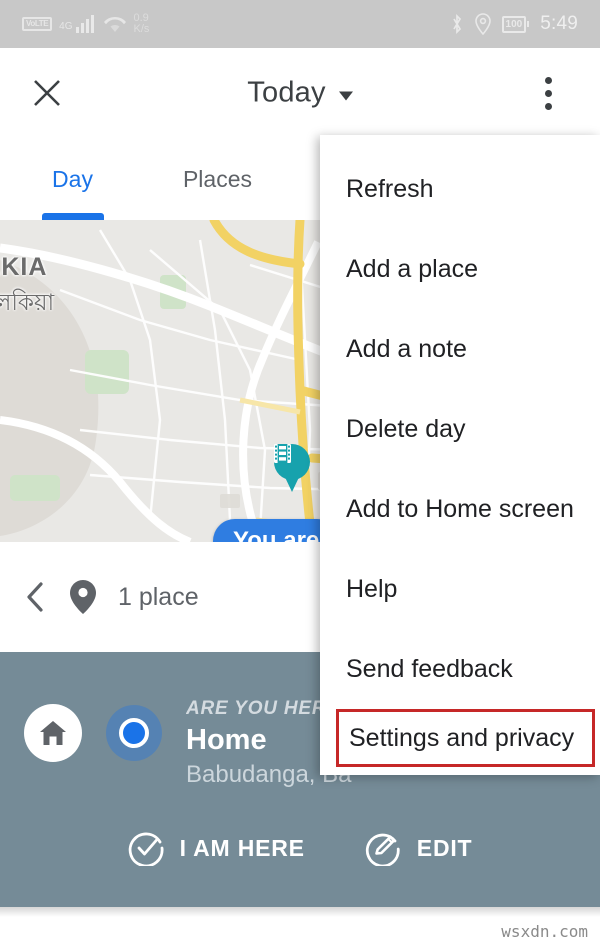 Image resolution: width=600 pixels, height=949 pixels. Describe the element at coordinates (544, 931) in the screenshot. I see `watermark: wsxdn.com` at that location.